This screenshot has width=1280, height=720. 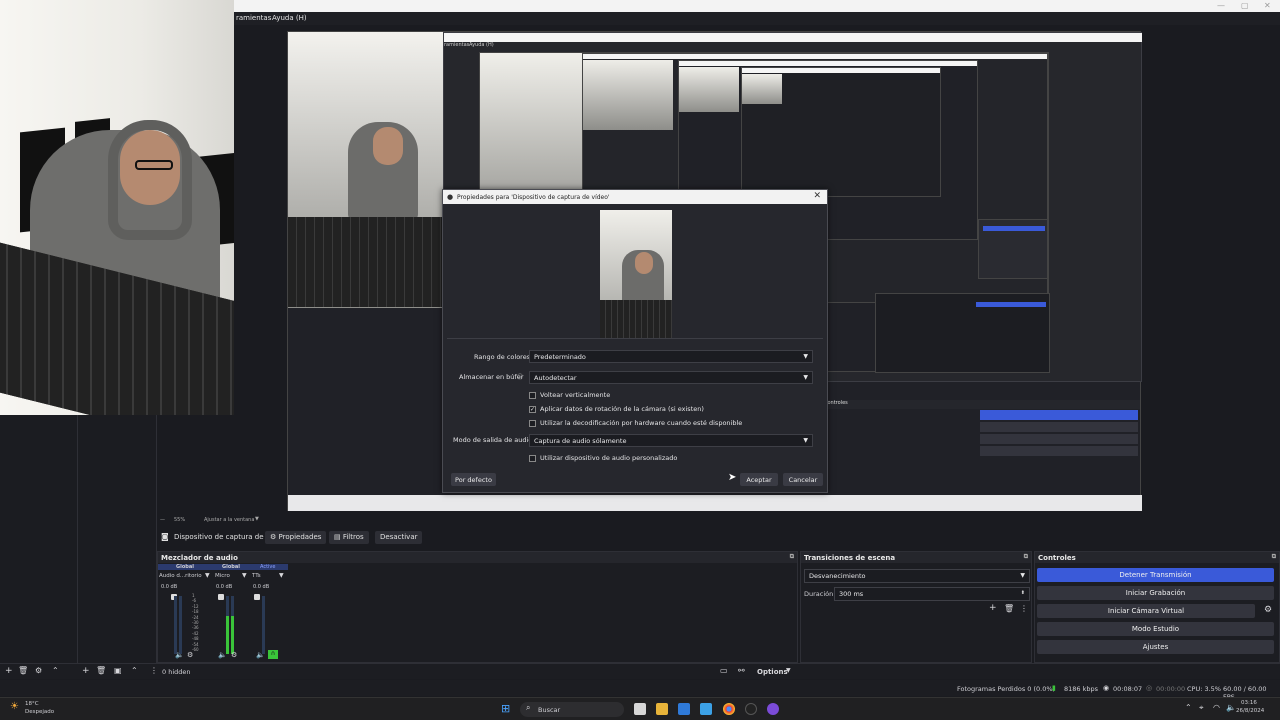 I want to click on channel-name: TTs, so click(x=256, y=576).